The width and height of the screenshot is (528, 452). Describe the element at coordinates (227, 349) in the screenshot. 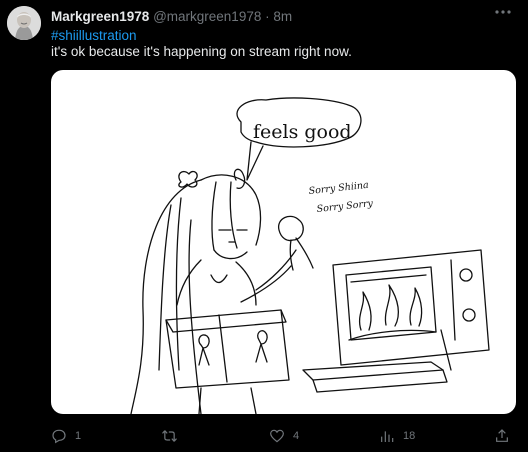

I see `box` at that location.